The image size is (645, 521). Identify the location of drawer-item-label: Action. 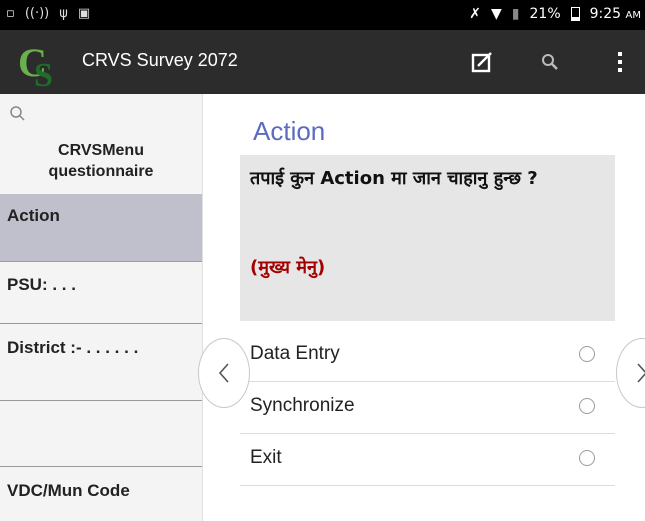
(33, 215).